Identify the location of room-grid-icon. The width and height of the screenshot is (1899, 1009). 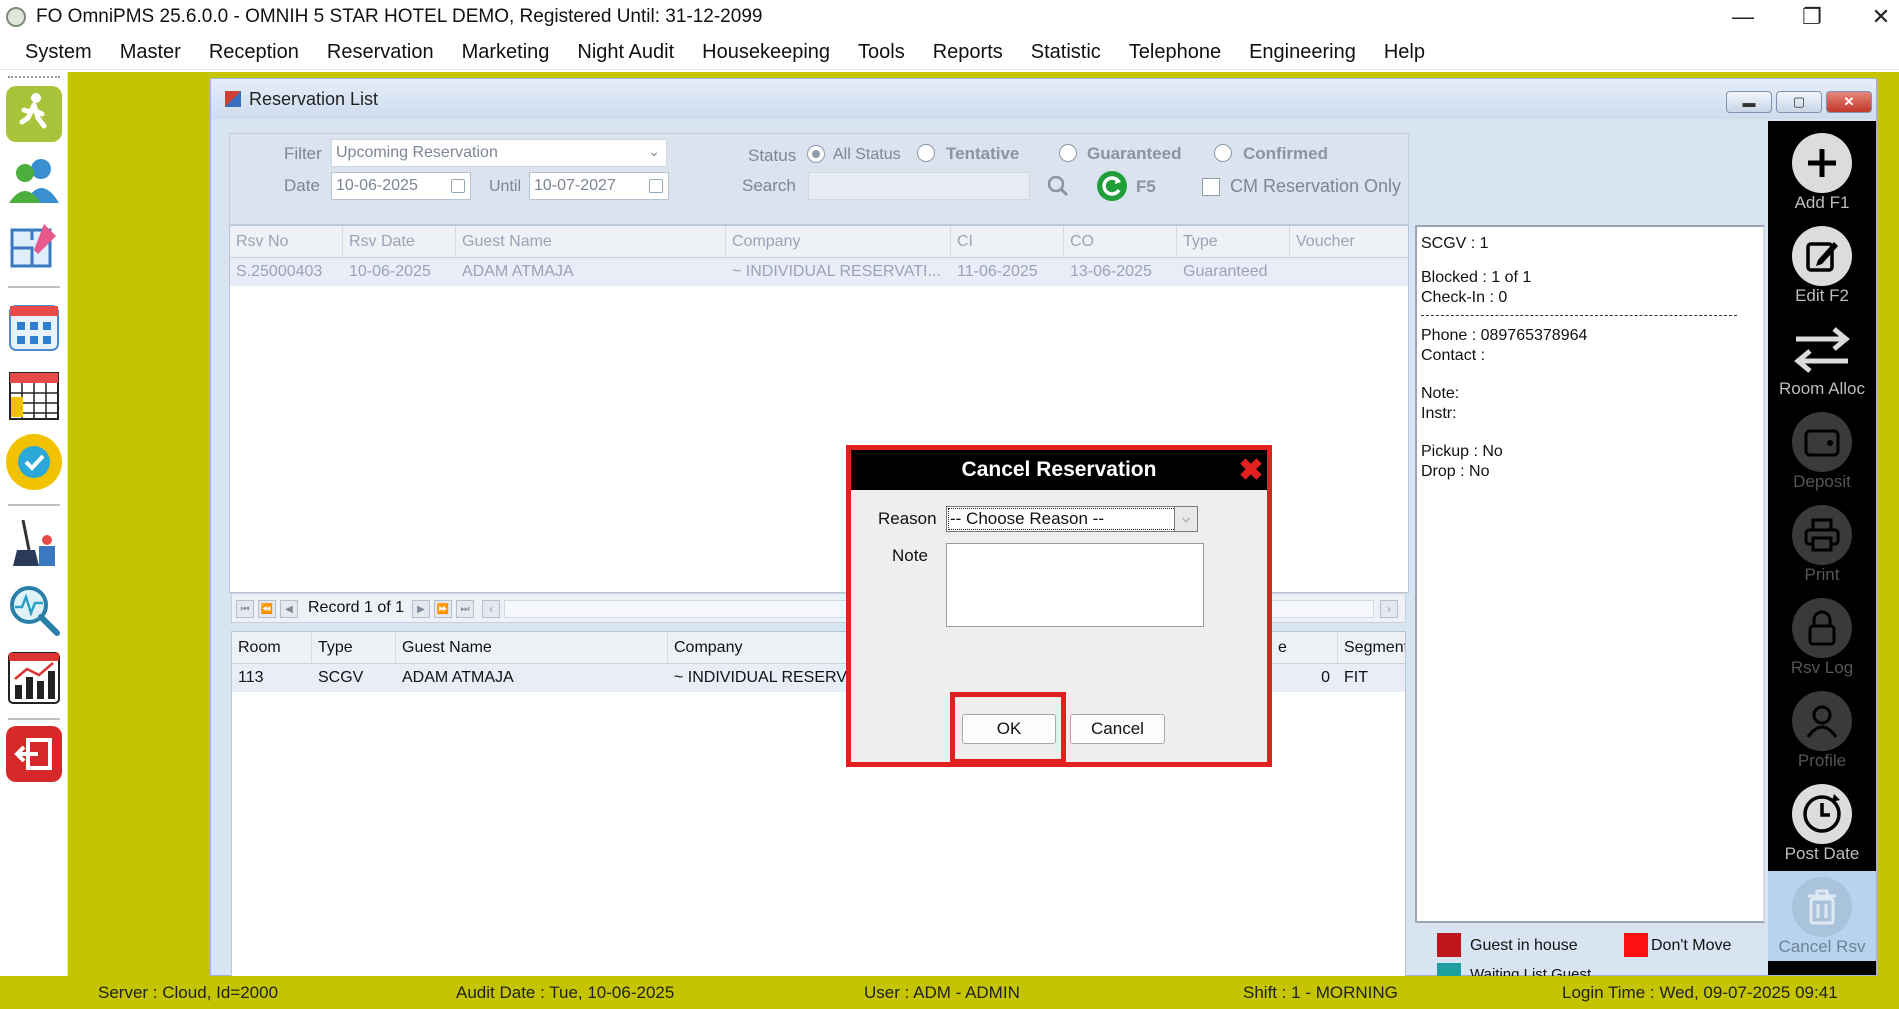
(34, 326).